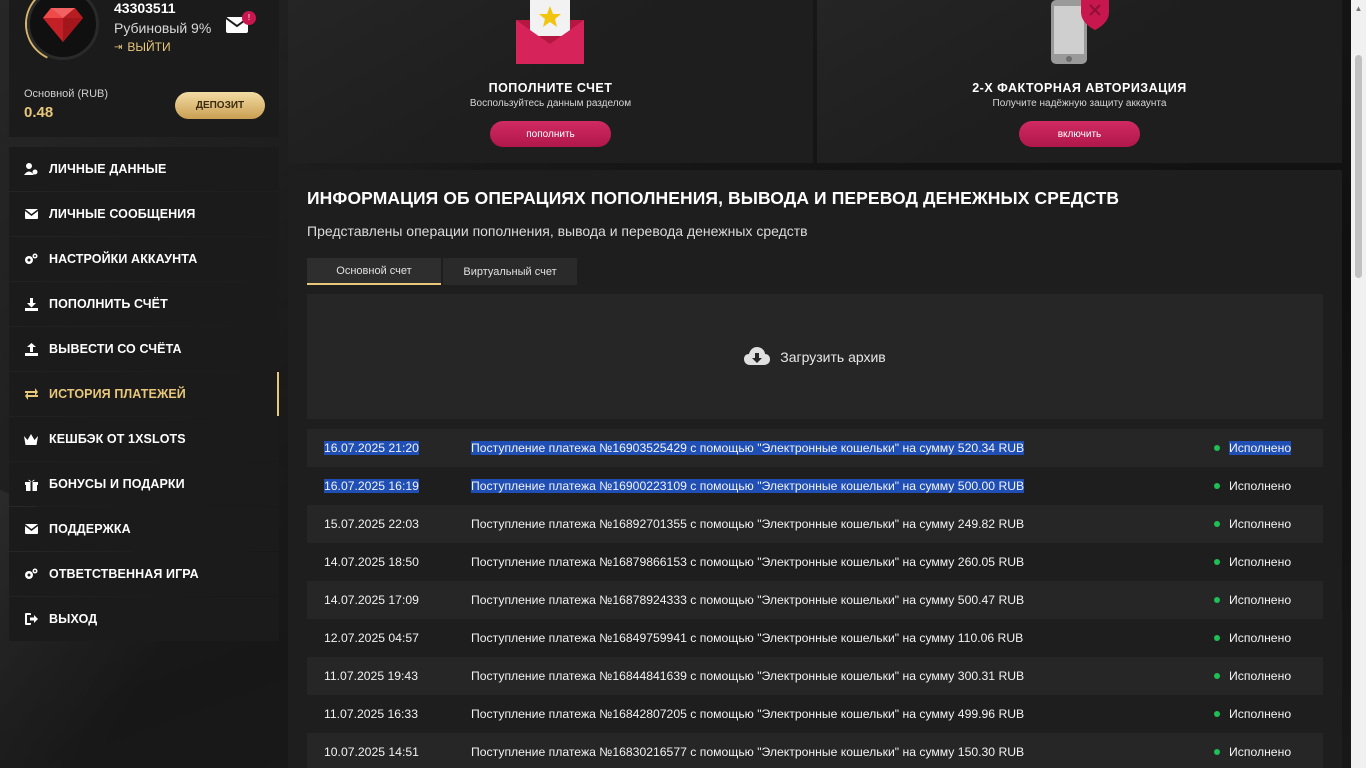 The width and height of the screenshot is (1366, 768). What do you see at coordinates (144, 484) in the screenshot?
I see `sidebar-item-bonuses: Бонусы и подарки` at bounding box center [144, 484].